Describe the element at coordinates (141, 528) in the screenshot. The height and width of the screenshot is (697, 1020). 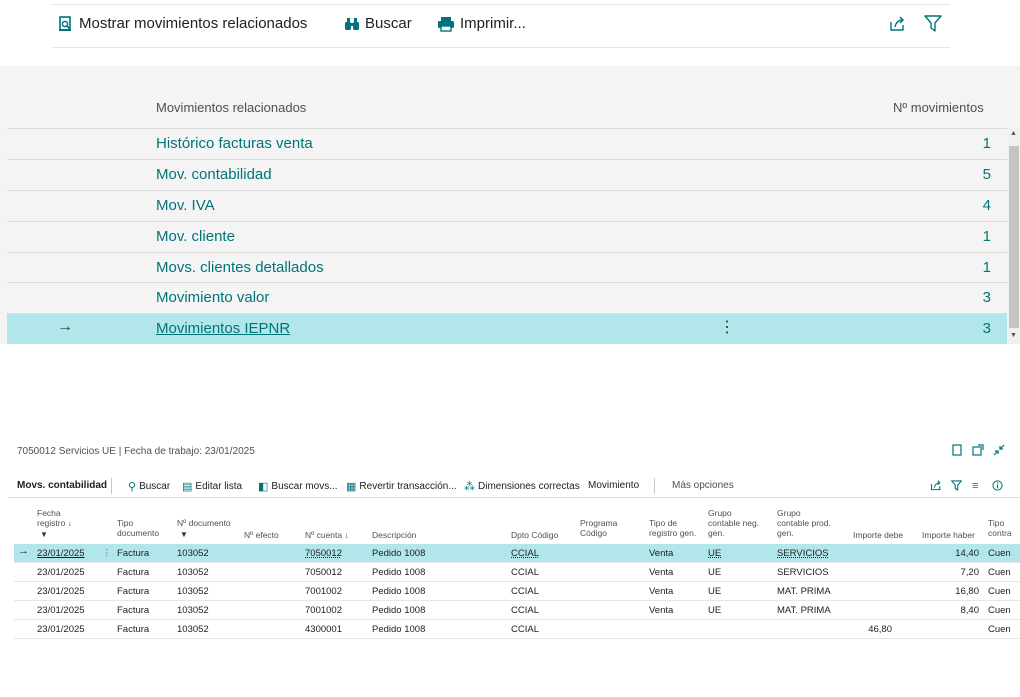
I see `col-header-document-type: Tipo documento` at that location.